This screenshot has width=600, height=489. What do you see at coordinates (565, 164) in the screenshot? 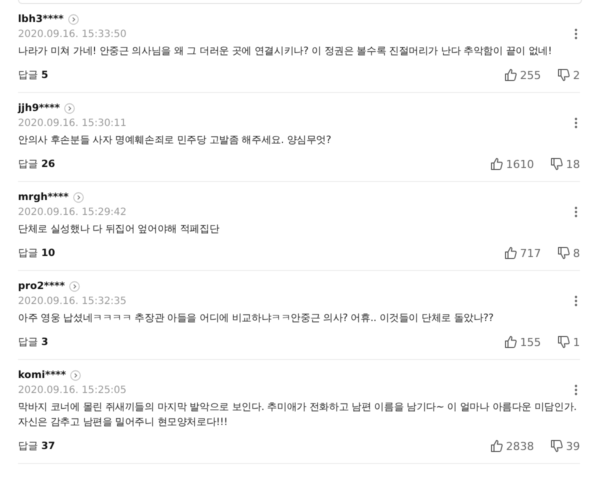
I see `dislike-button: 18` at bounding box center [565, 164].